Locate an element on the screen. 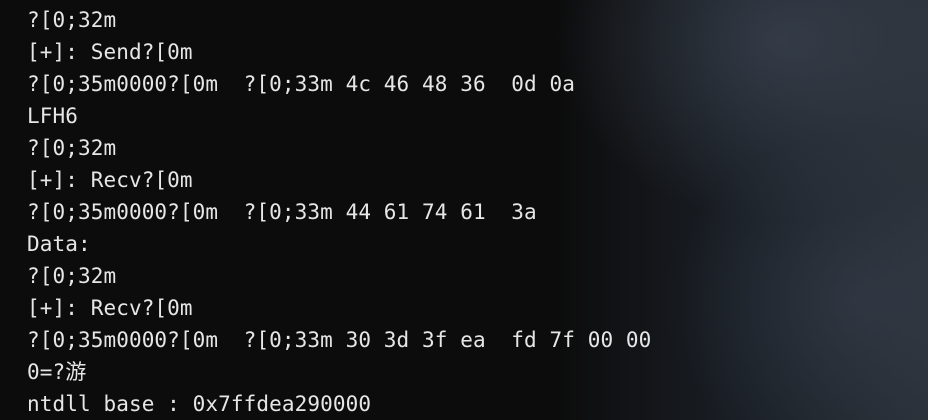 This screenshot has width=928, height=420. terminal-line: ntdll base : 0x7ffdea290000 is located at coordinates (199, 404).